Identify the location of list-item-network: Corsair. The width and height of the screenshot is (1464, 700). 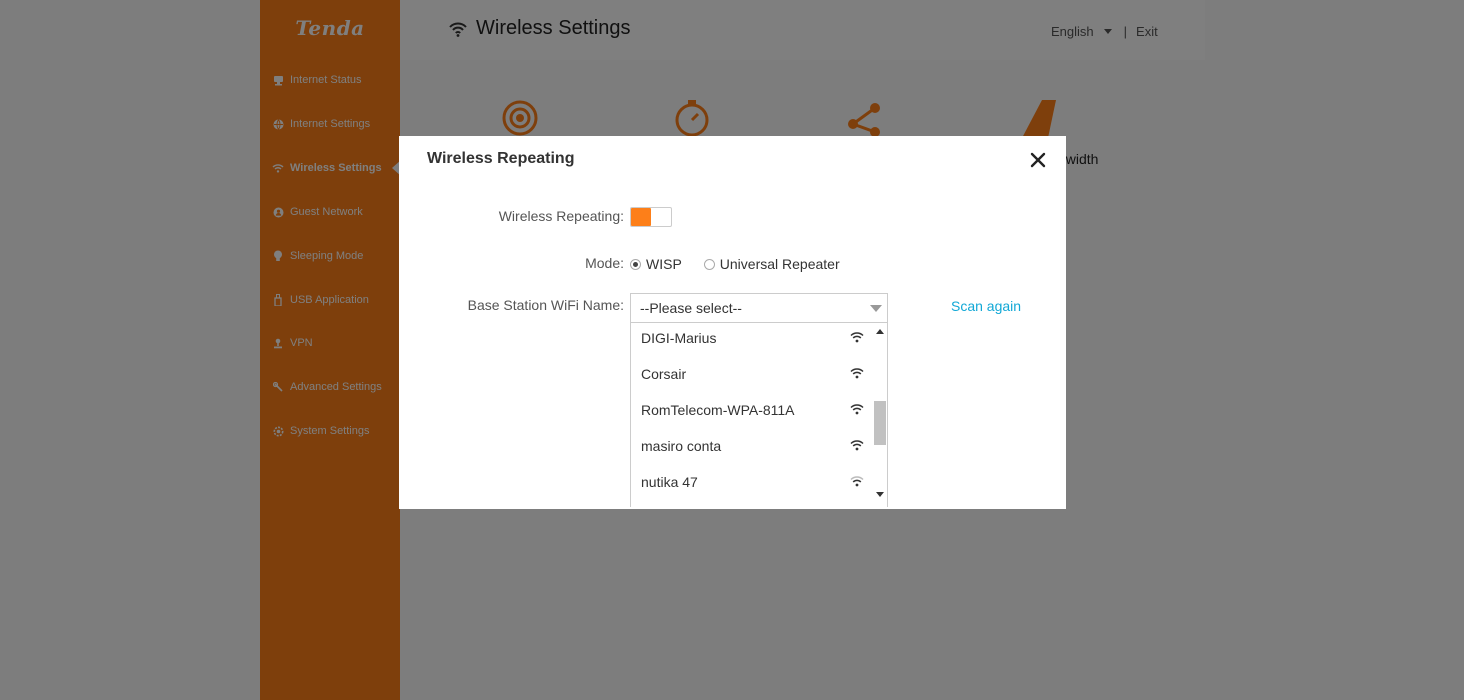
(752, 374).